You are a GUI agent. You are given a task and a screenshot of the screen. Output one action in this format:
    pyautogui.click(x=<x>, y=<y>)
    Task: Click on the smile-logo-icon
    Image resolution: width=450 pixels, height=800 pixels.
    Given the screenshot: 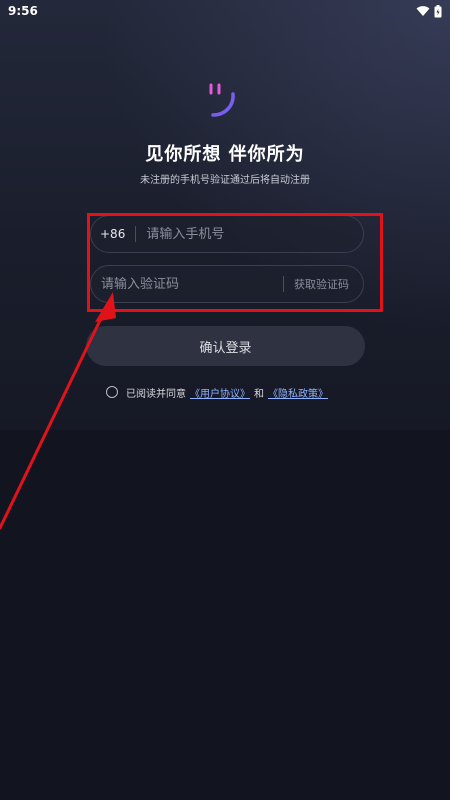 What is the action you would take?
    pyautogui.click(x=222, y=100)
    